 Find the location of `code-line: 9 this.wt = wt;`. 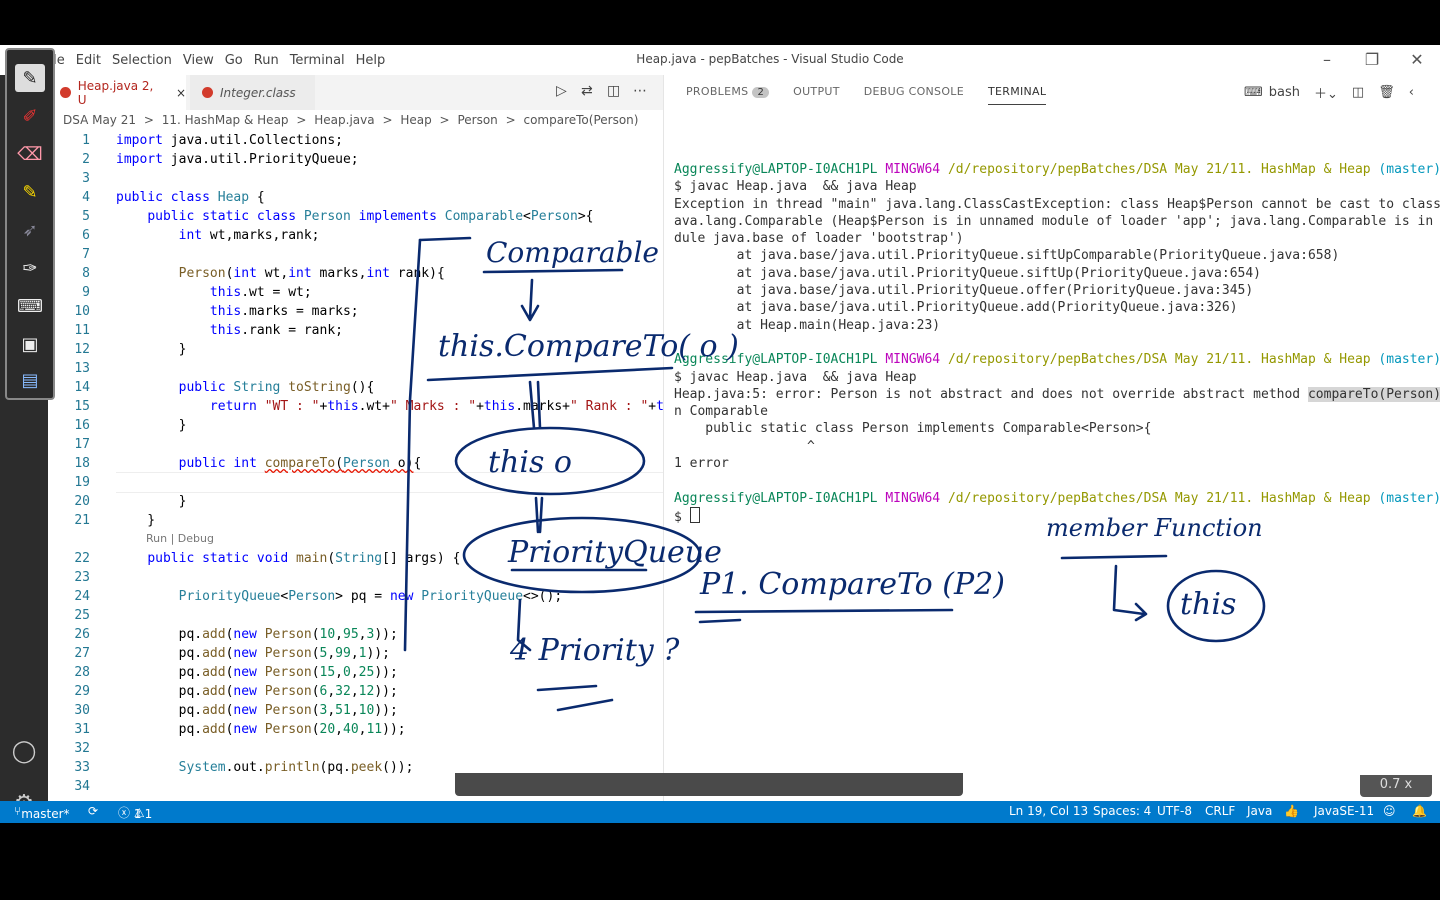

code-line: 9 this.wt = wt; is located at coordinates (197, 292).